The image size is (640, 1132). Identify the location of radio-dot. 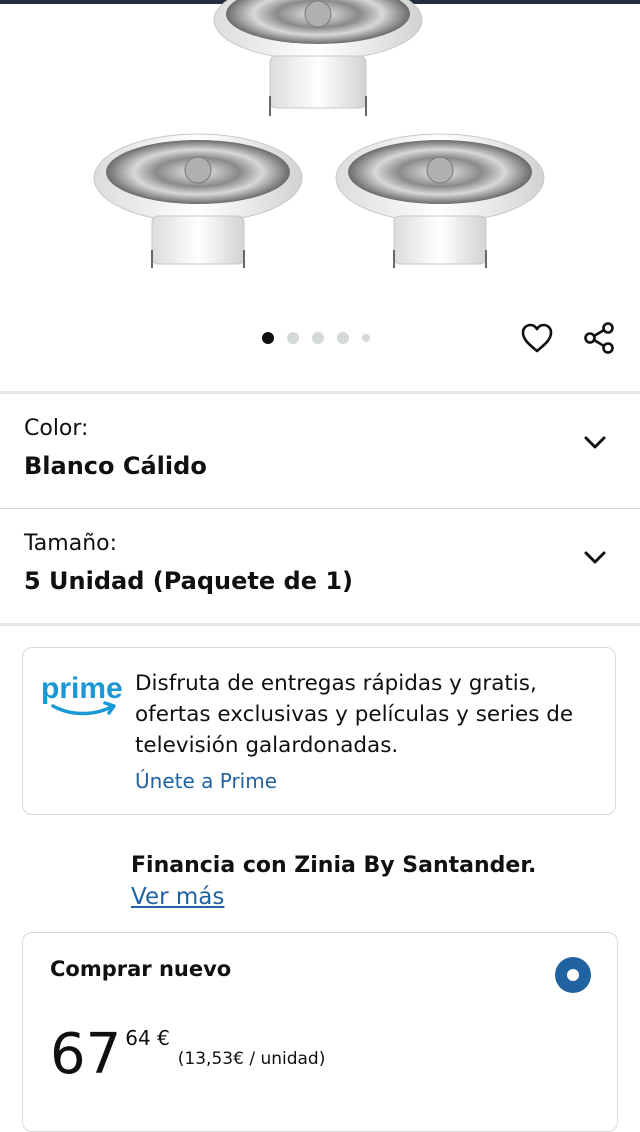
(573, 975).